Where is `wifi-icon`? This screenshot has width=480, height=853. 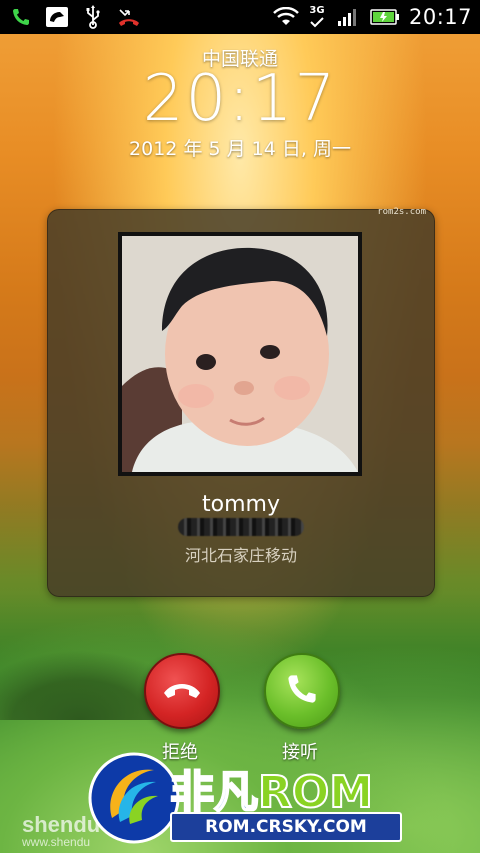
wifi-icon is located at coordinates (286, 17).